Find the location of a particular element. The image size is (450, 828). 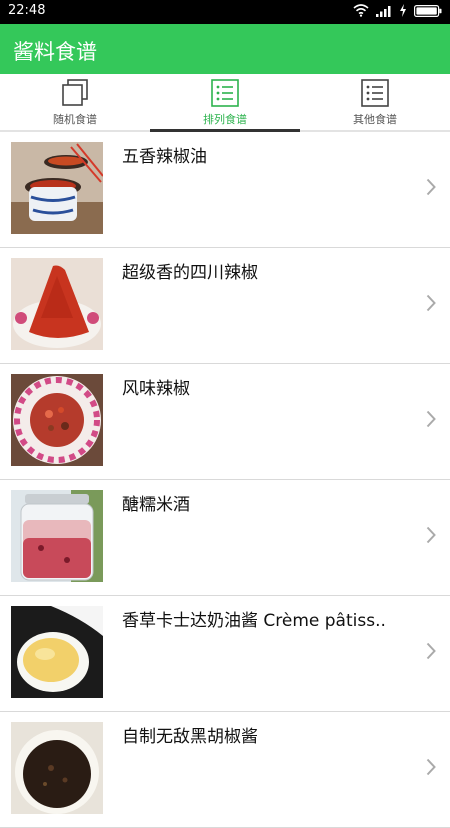

charging-icon is located at coordinates (403, 10).